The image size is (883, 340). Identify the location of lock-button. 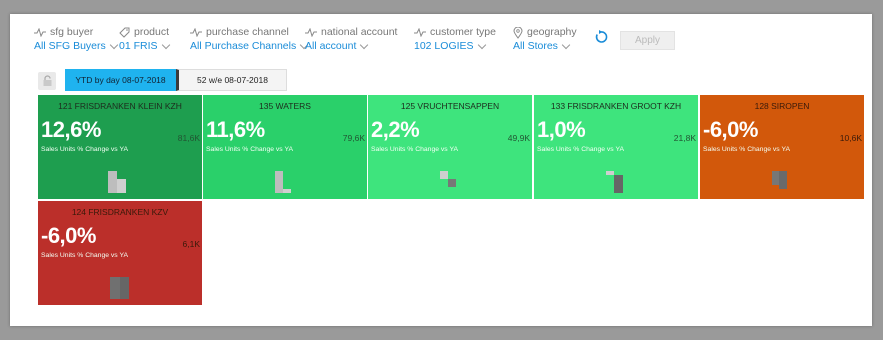
(47, 81).